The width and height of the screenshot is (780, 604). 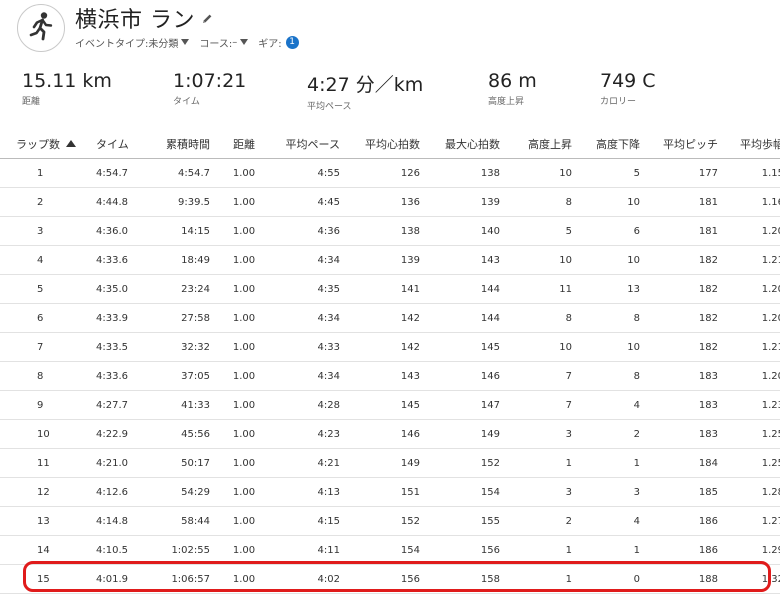 What do you see at coordinates (390, 463) in the screenshot?
I see `table-row: 114:21.050:171.004:21149152111841.25` at bounding box center [390, 463].